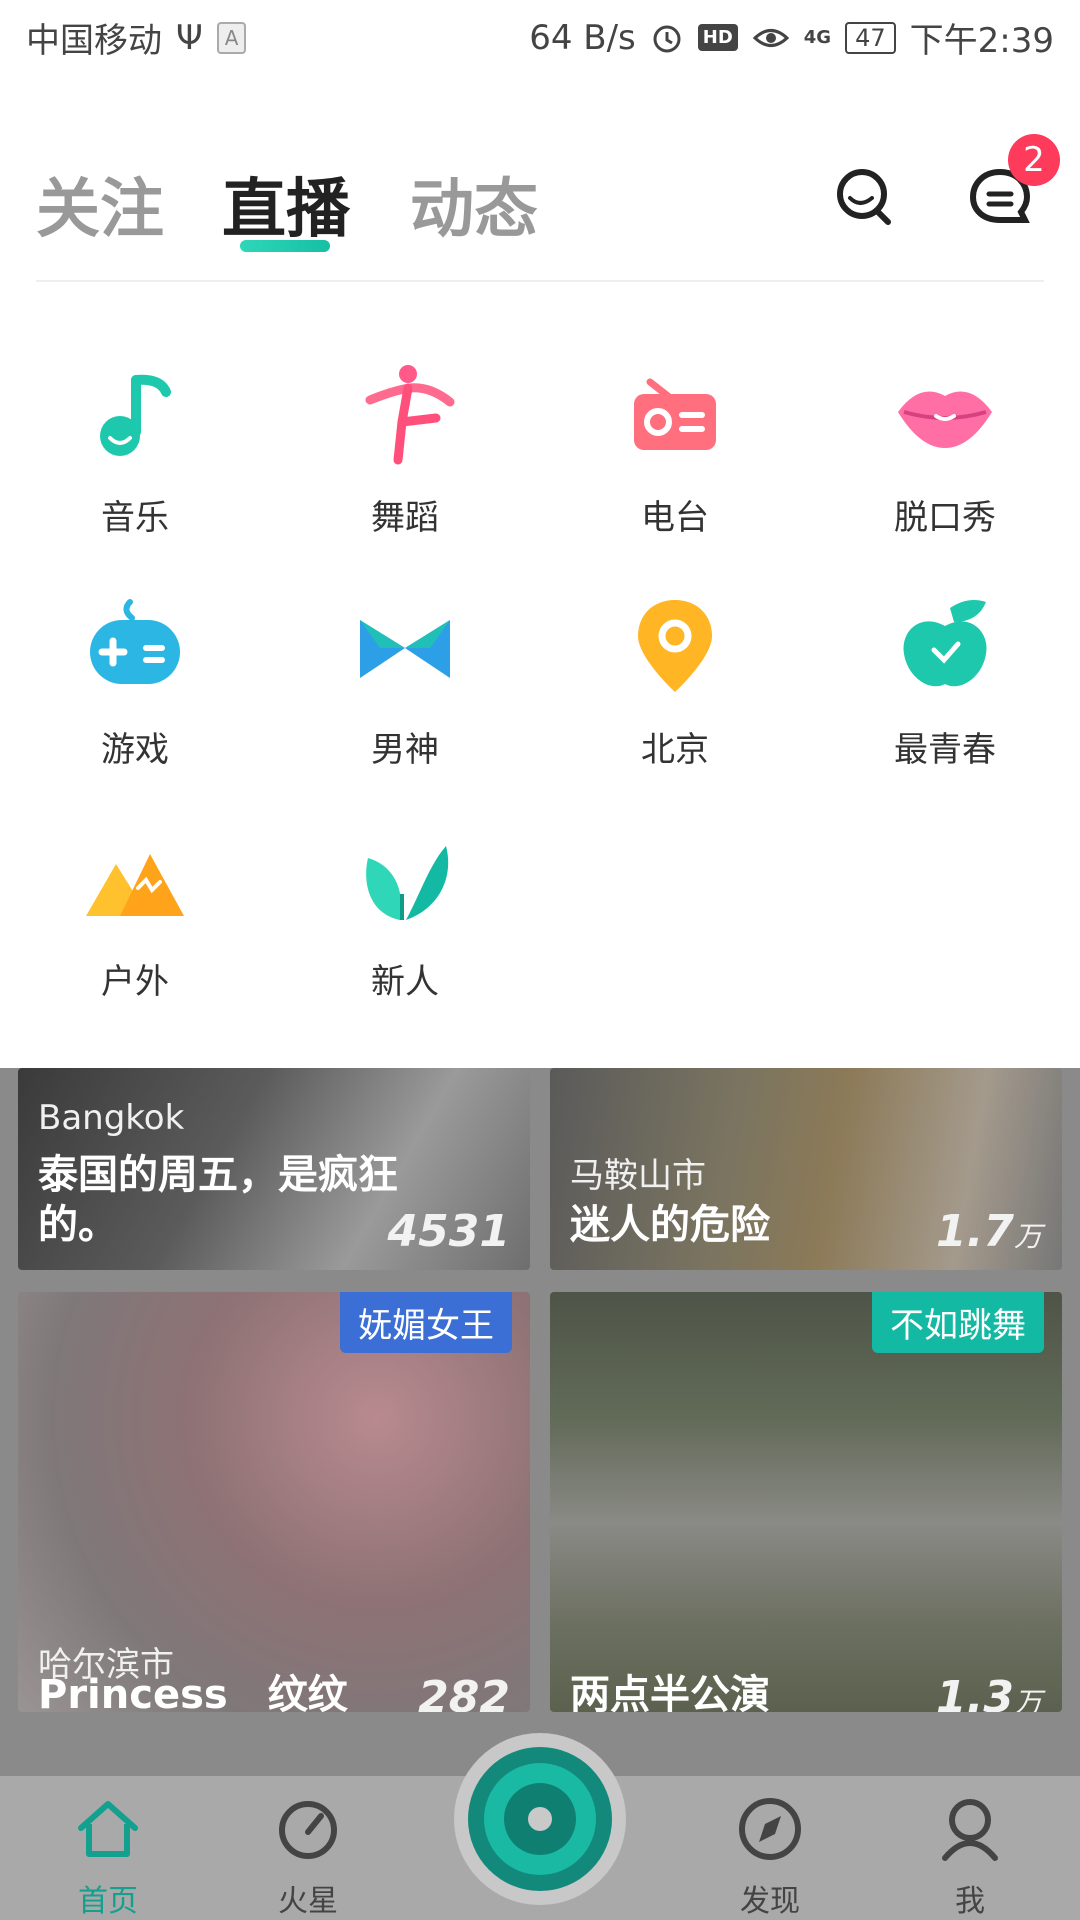  Describe the element at coordinates (135, 750) in the screenshot. I see `category-label: 游戏` at that location.